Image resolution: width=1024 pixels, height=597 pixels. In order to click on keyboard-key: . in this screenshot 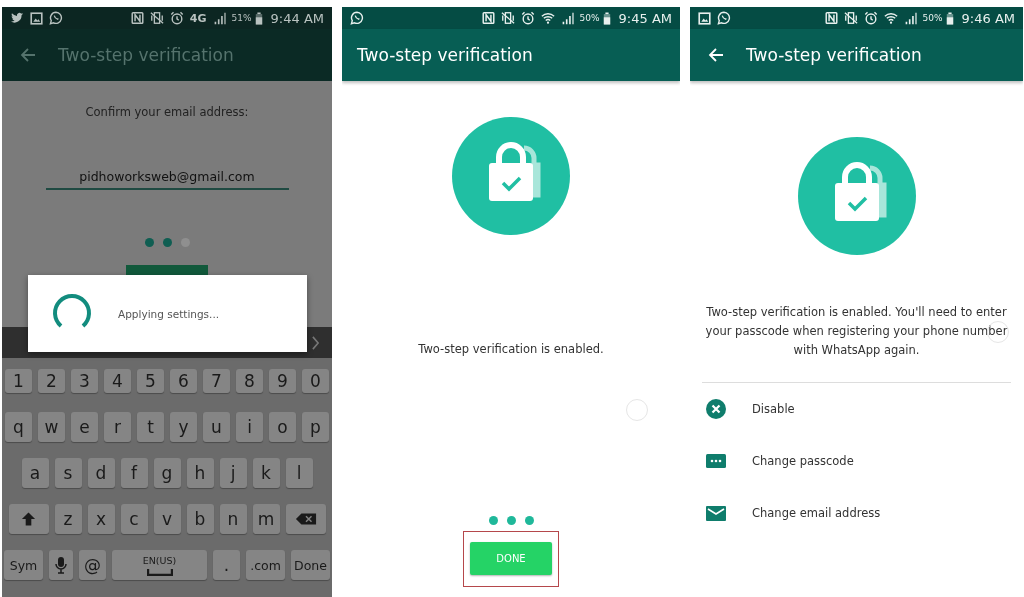, I will do `click(226, 565)`.